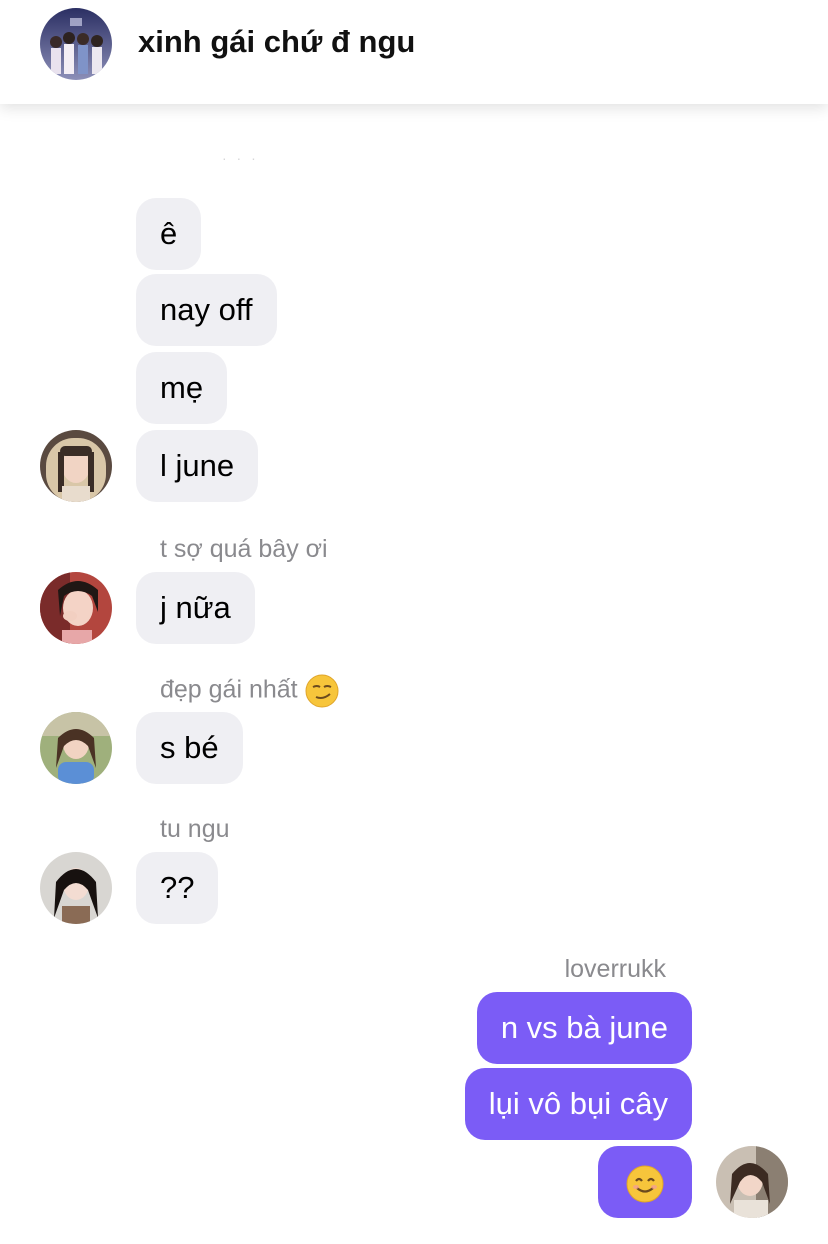 This screenshot has height=1244, width=828. I want to click on message-bubble-incoming: l june, so click(197, 466).